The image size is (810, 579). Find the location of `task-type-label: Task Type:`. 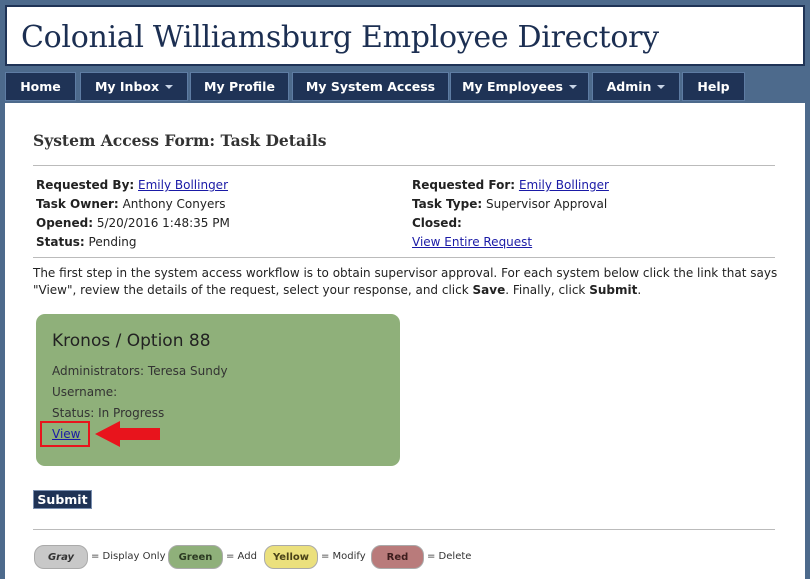

task-type-label: Task Type: is located at coordinates (447, 204).